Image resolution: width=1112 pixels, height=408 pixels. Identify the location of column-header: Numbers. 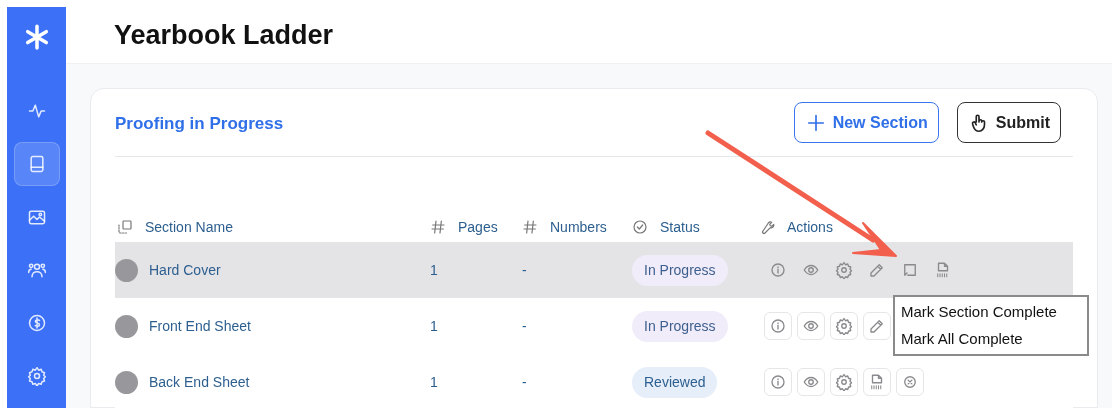
(578, 227).